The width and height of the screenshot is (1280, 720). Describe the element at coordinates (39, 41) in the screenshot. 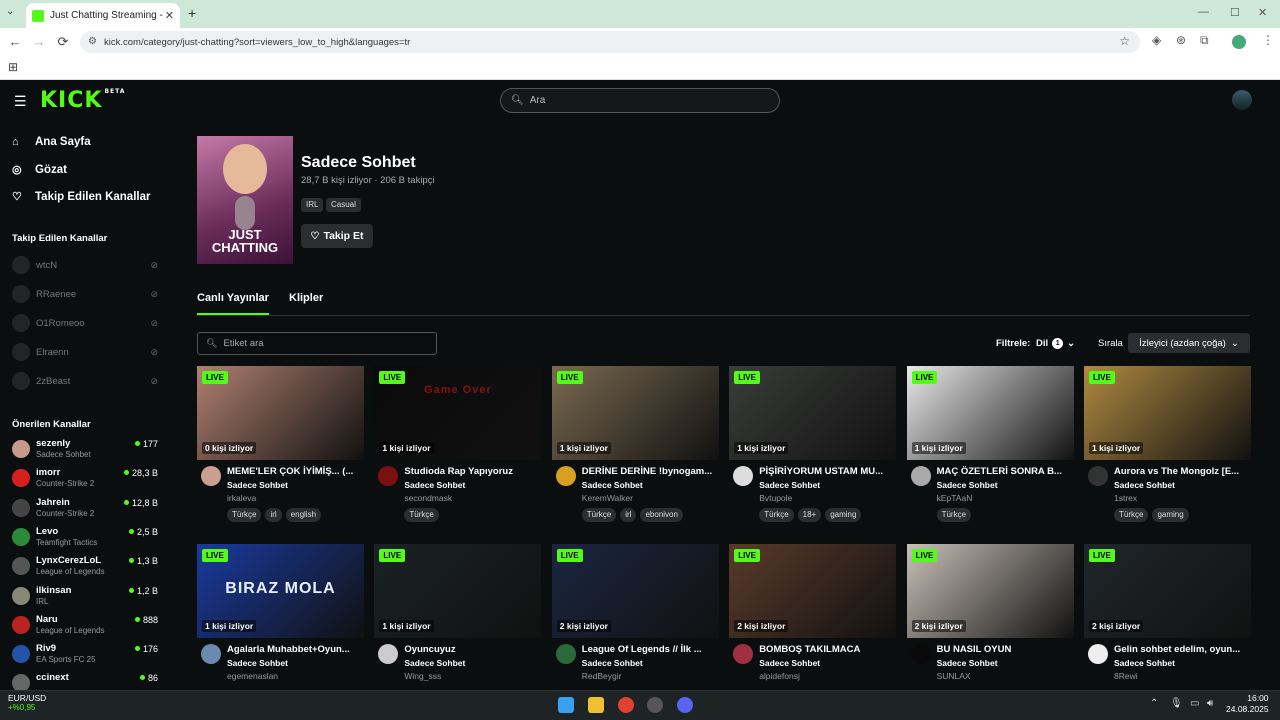

I see `forward-icon: →` at that location.